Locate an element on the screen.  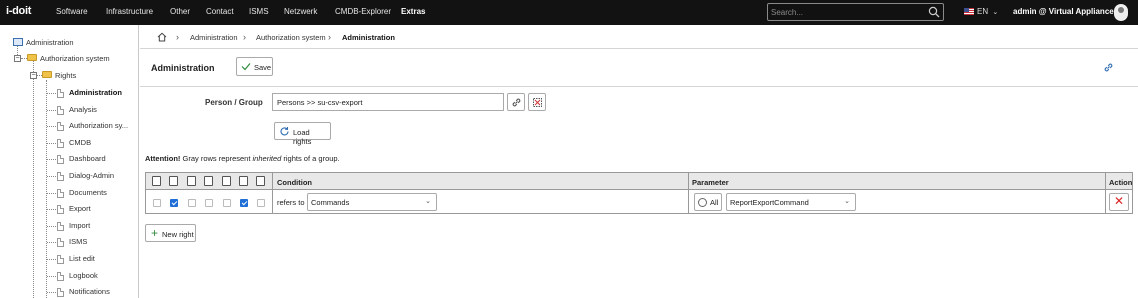
search-input is located at coordinates (846, 12).